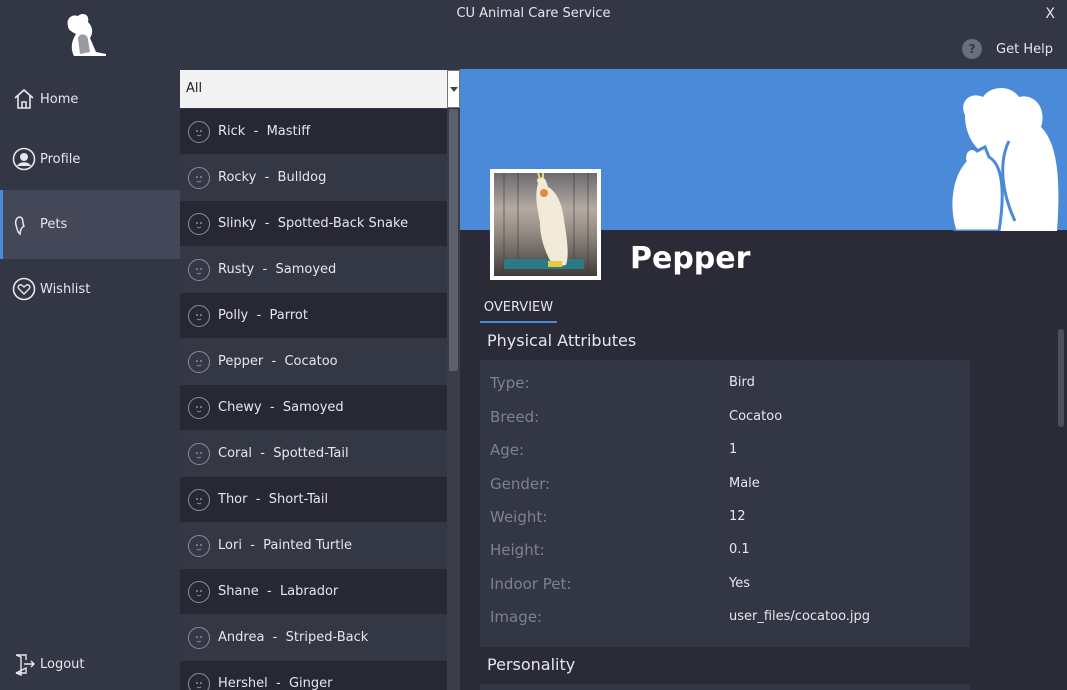 This screenshot has height=690, width=1067. What do you see at coordinates (54, 224) in the screenshot?
I see `nav-pets-label: Pets` at bounding box center [54, 224].